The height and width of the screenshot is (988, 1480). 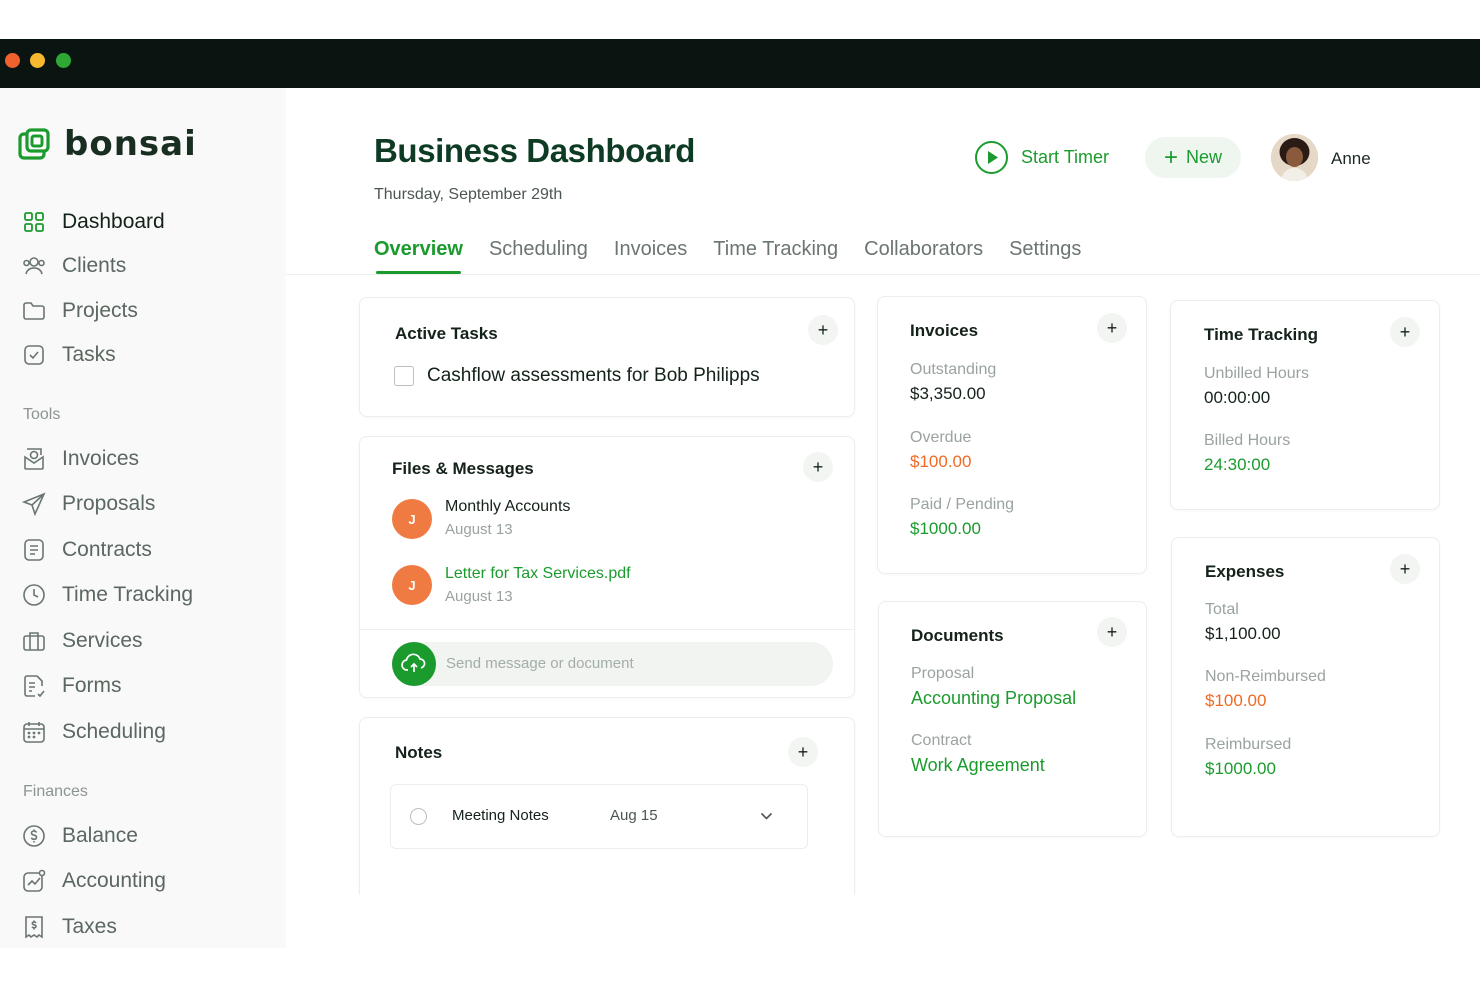 I want to click on sidebar-item-label: Accounting, so click(x=114, y=880).